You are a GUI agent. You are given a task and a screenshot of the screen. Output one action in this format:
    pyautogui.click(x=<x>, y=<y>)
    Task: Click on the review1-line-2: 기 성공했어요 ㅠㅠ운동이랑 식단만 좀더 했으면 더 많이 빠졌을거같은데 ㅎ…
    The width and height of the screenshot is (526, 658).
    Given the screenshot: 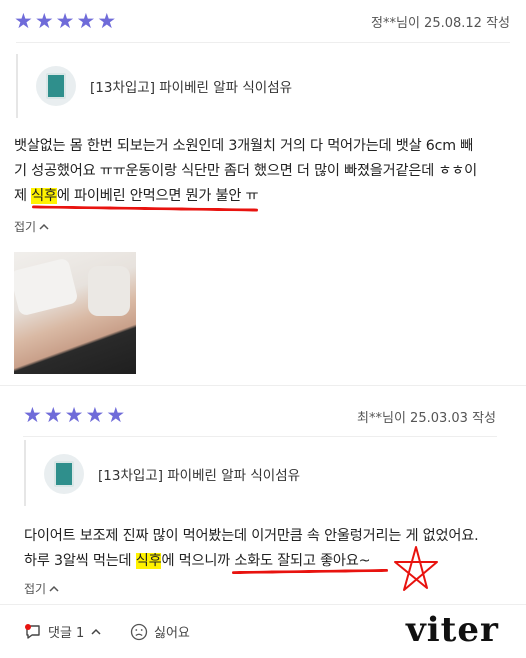 What is the action you would take?
    pyautogui.click(x=245, y=171)
    